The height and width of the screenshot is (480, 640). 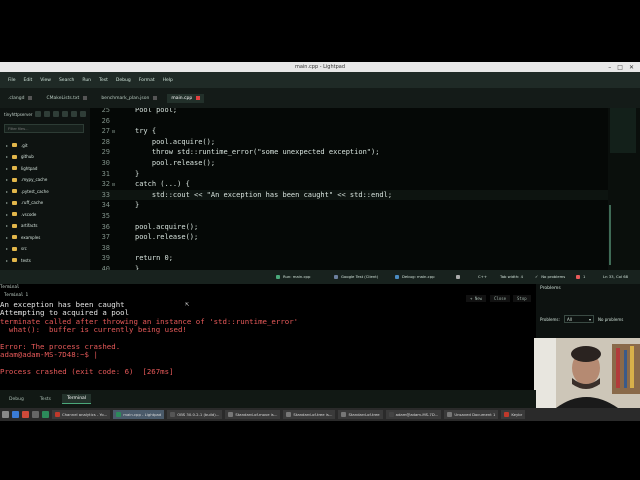 What do you see at coordinates (17, 145) in the screenshot?
I see `tree-folder: ▸ .git` at bounding box center [17, 145].